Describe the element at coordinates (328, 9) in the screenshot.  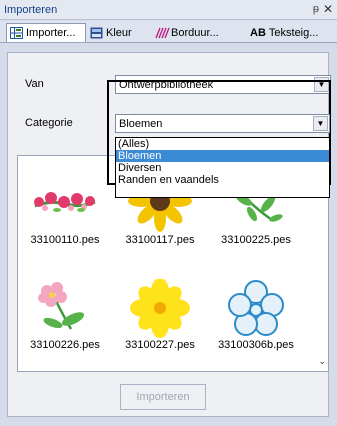
I see `close-icon: ✕` at that location.